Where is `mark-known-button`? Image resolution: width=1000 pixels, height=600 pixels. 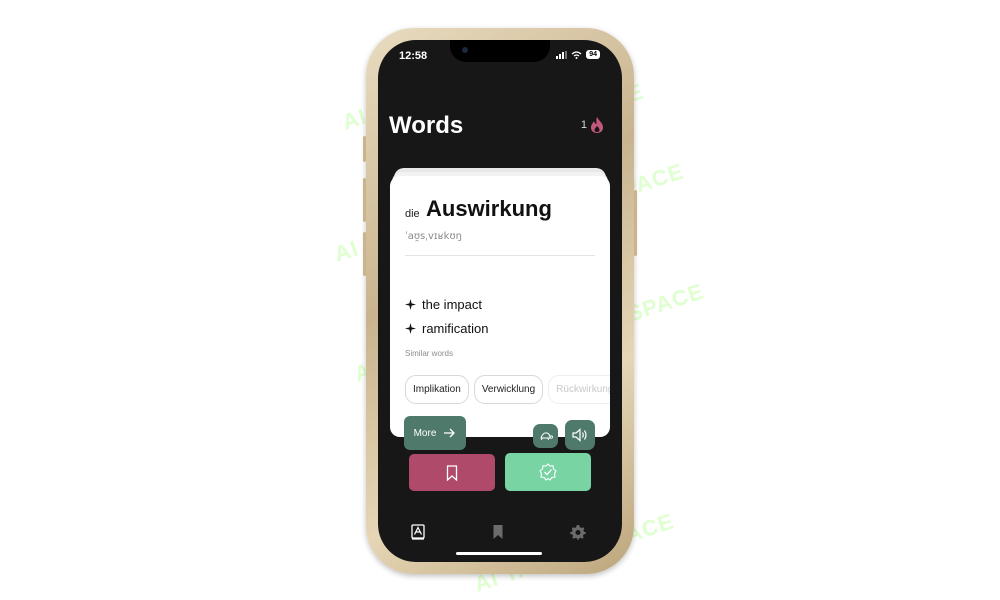
mark-known-button is located at coordinates (548, 472).